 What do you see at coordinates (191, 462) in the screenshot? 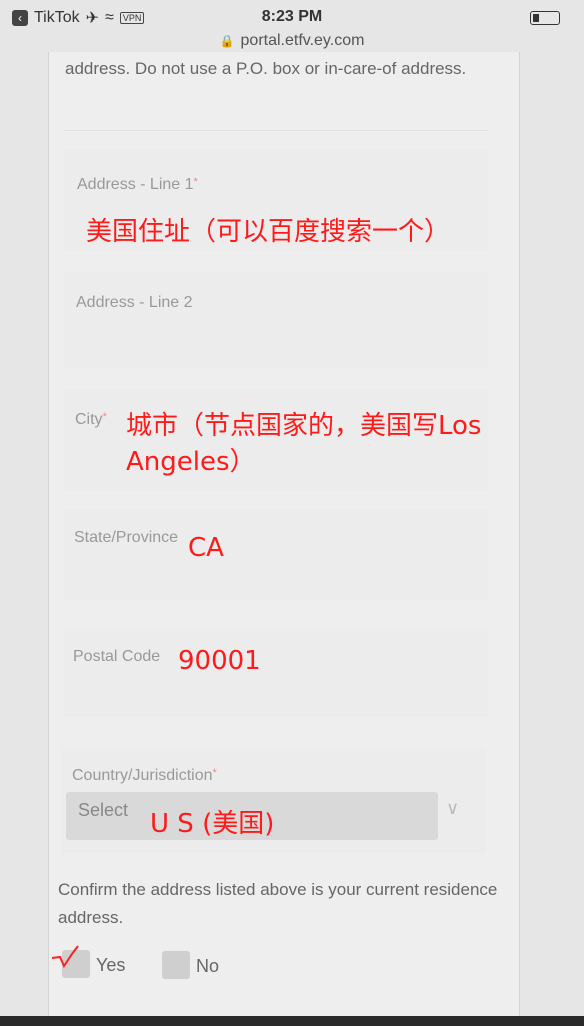
I see `city-note-line2: Angeles）` at bounding box center [191, 462].